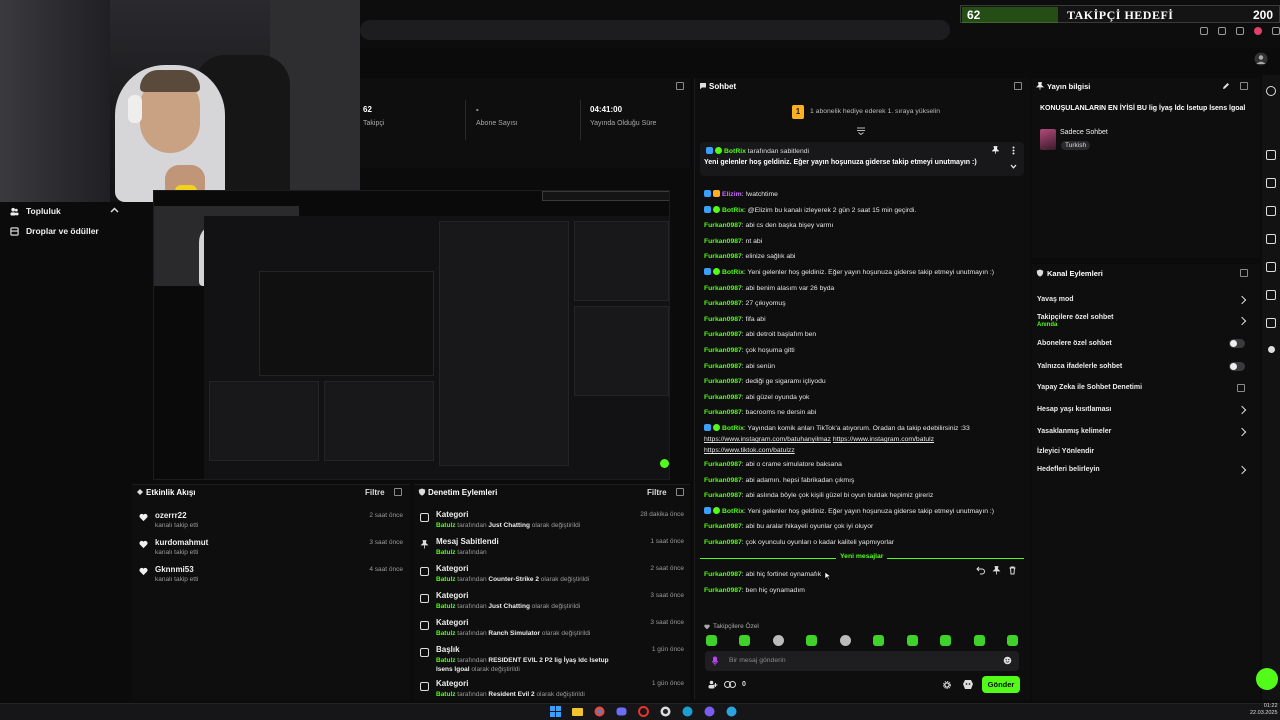  I want to click on chat-bubble-icon, so click(1271, 239).